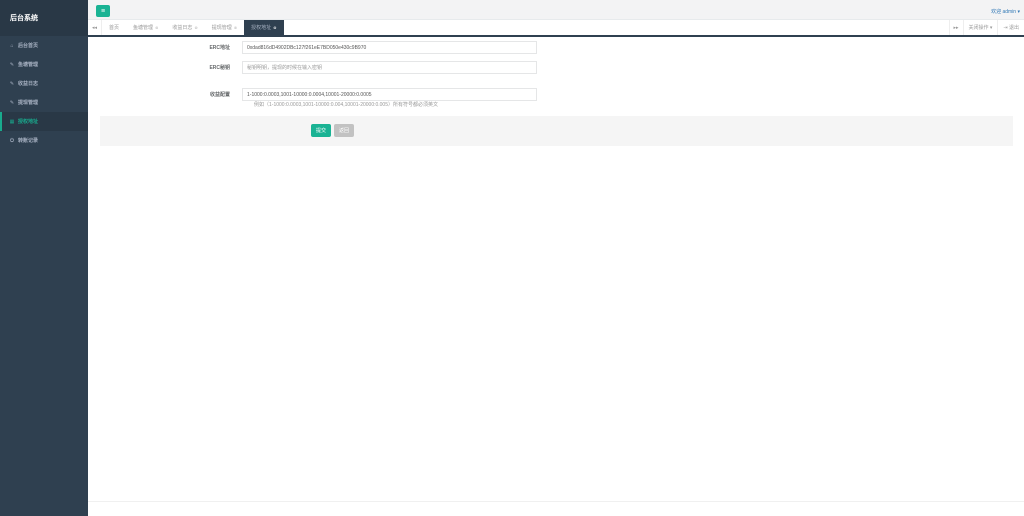 Image resolution: width=1024 pixels, height=516 pixels. I want to click on tabs-scroll-right-button: ▸▸, so click(955, 27).